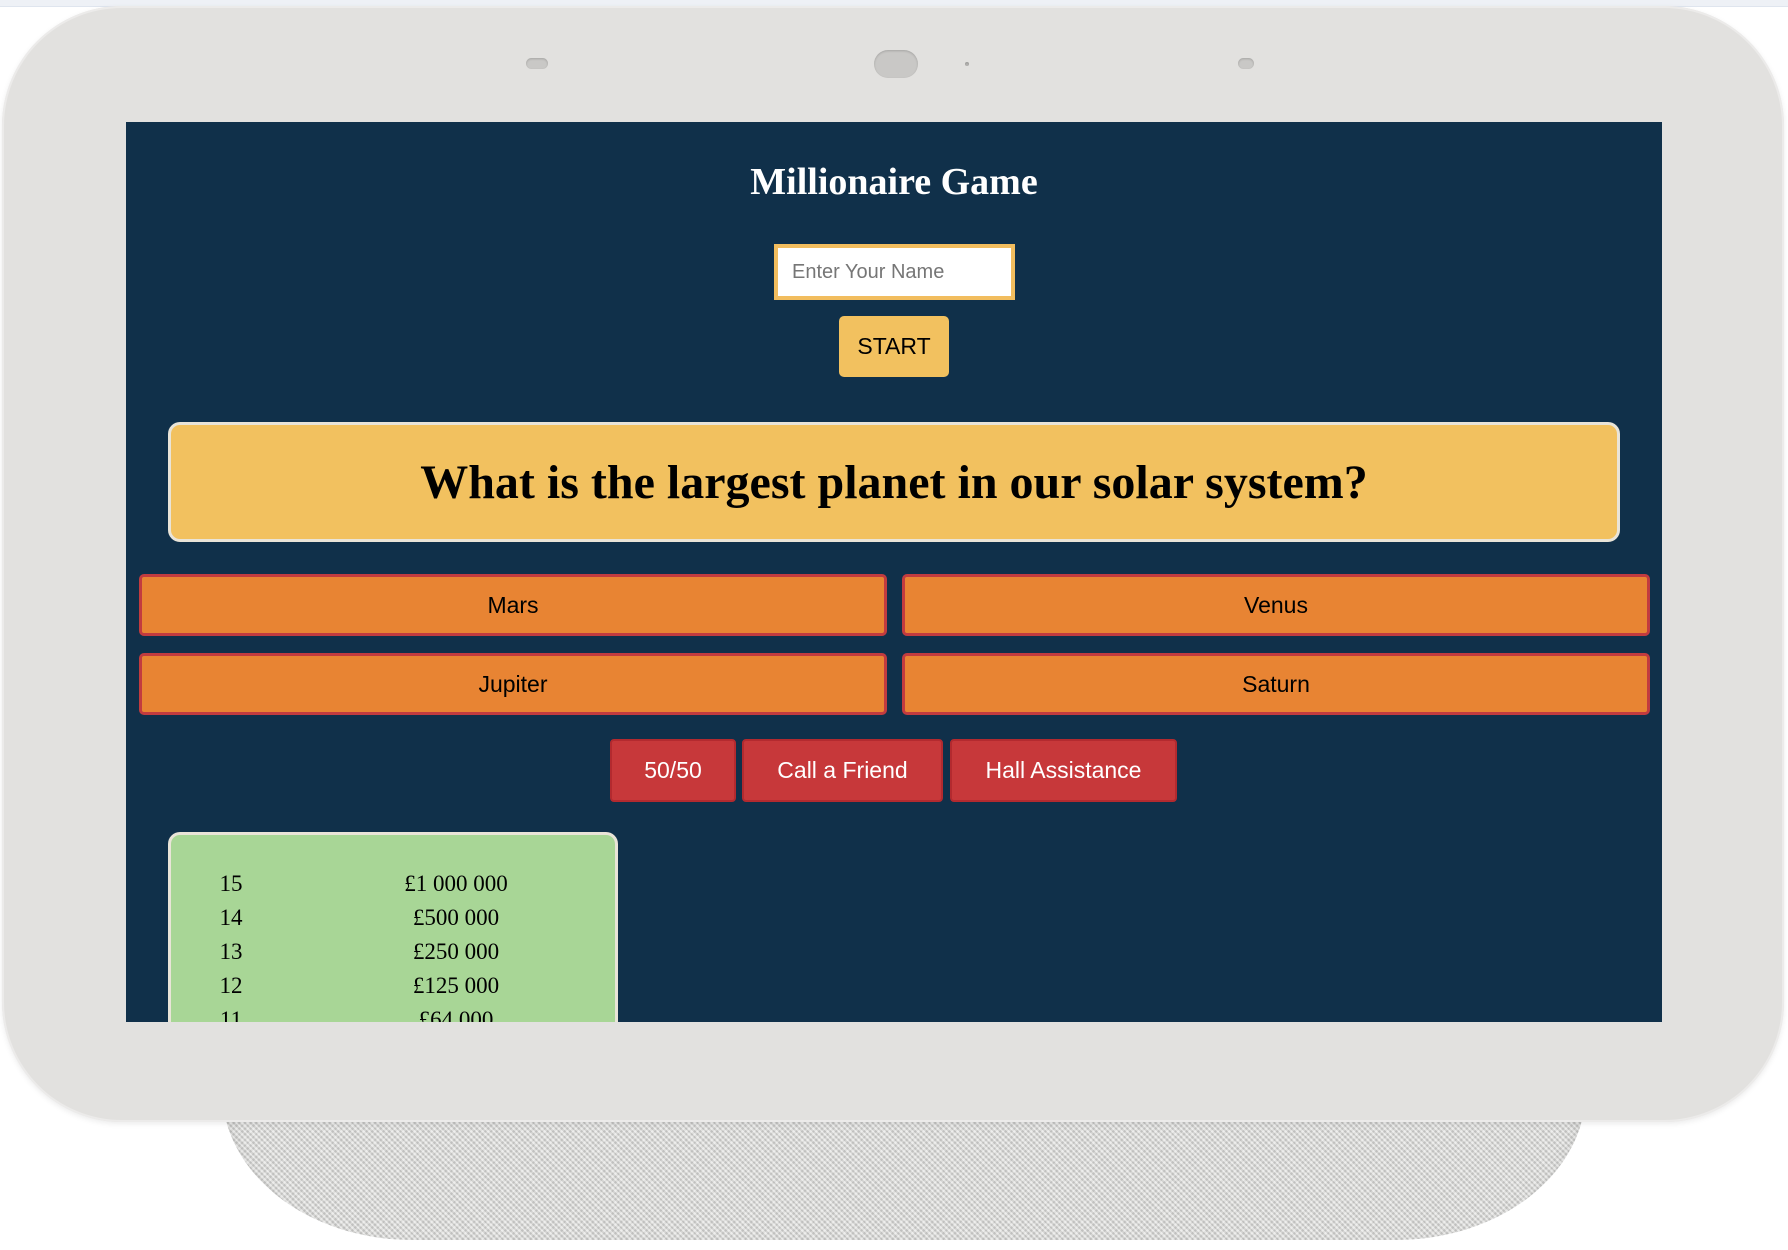  Describe the element at coordinates (1063, 770) in the screenshot. I see `hall-assistance-button: Hall Assistance` at that location.